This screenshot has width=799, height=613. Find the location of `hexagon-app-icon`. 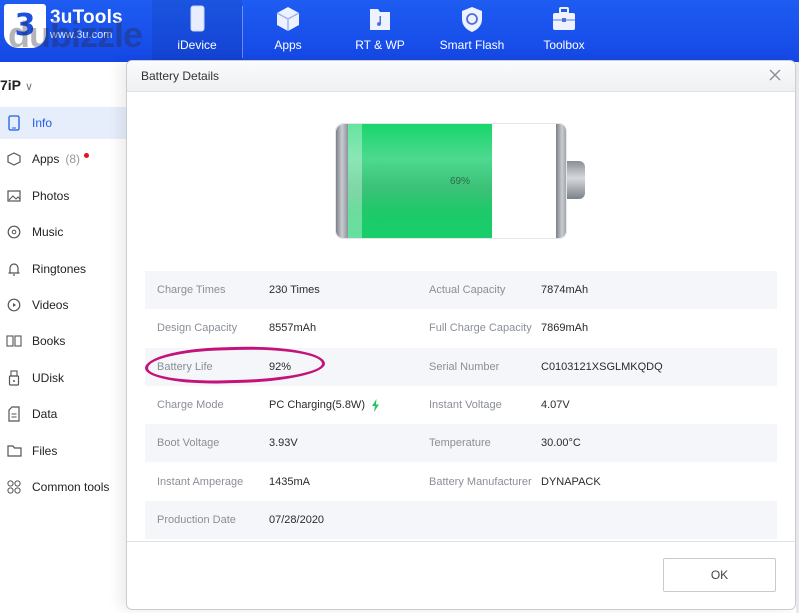

hexagon-app-icon is located at coordinates (14, 159).